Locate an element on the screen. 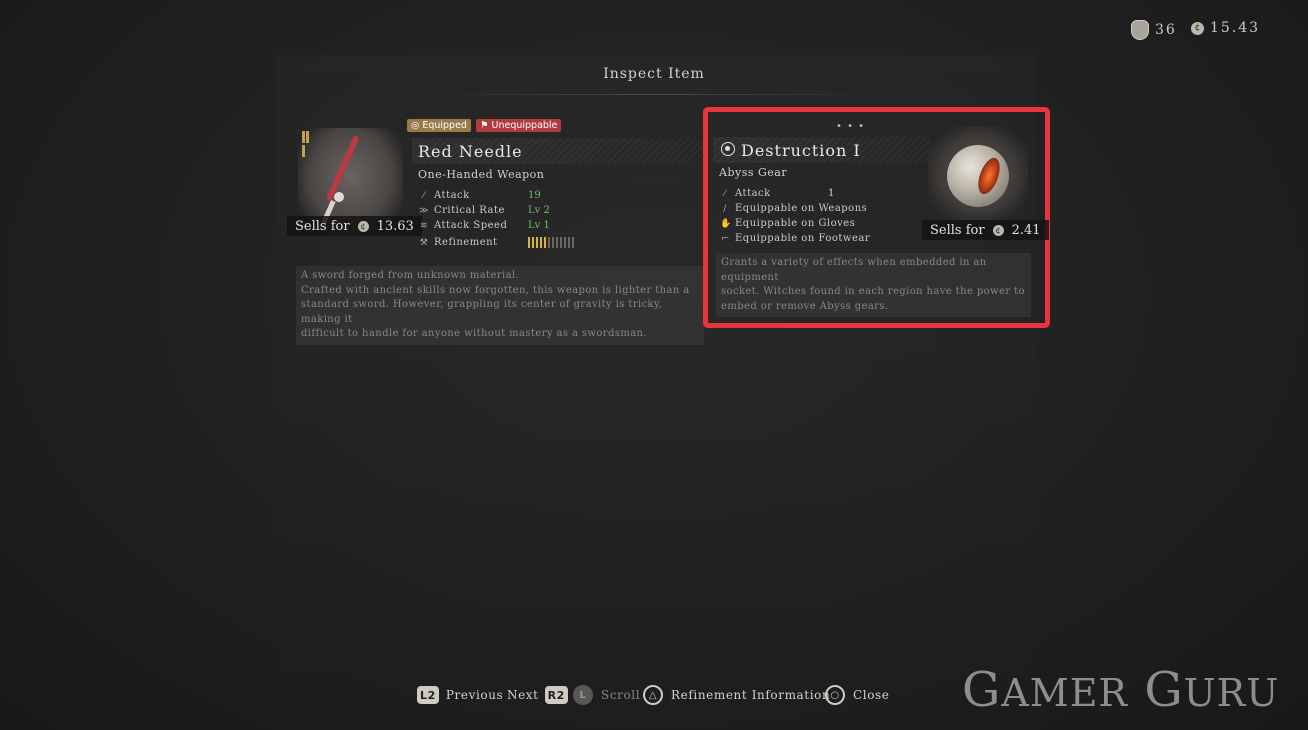 This screenshot has height=730, width=1308. hammer-icon: ⚒ is located at coordinates (424, 242).